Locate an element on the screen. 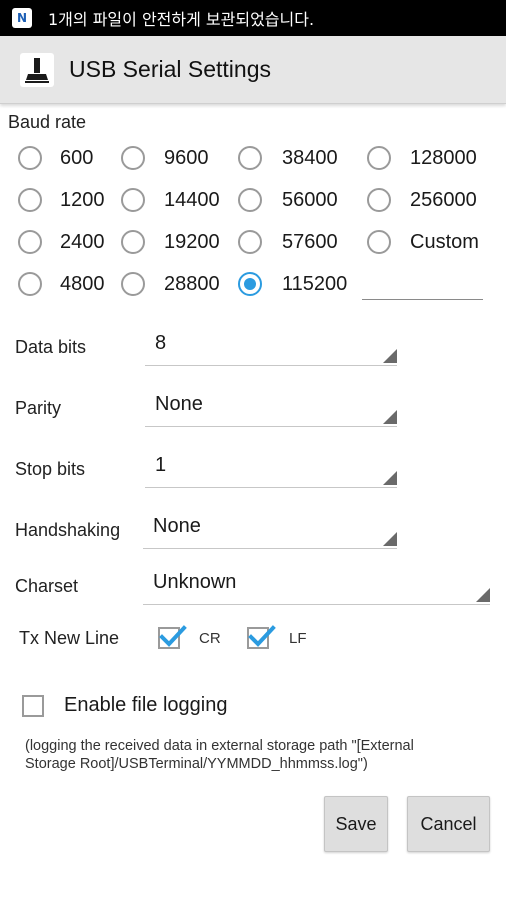 This screenshot has height=900, width=506. baud-9600-radio is located at coordinates (133, 158).